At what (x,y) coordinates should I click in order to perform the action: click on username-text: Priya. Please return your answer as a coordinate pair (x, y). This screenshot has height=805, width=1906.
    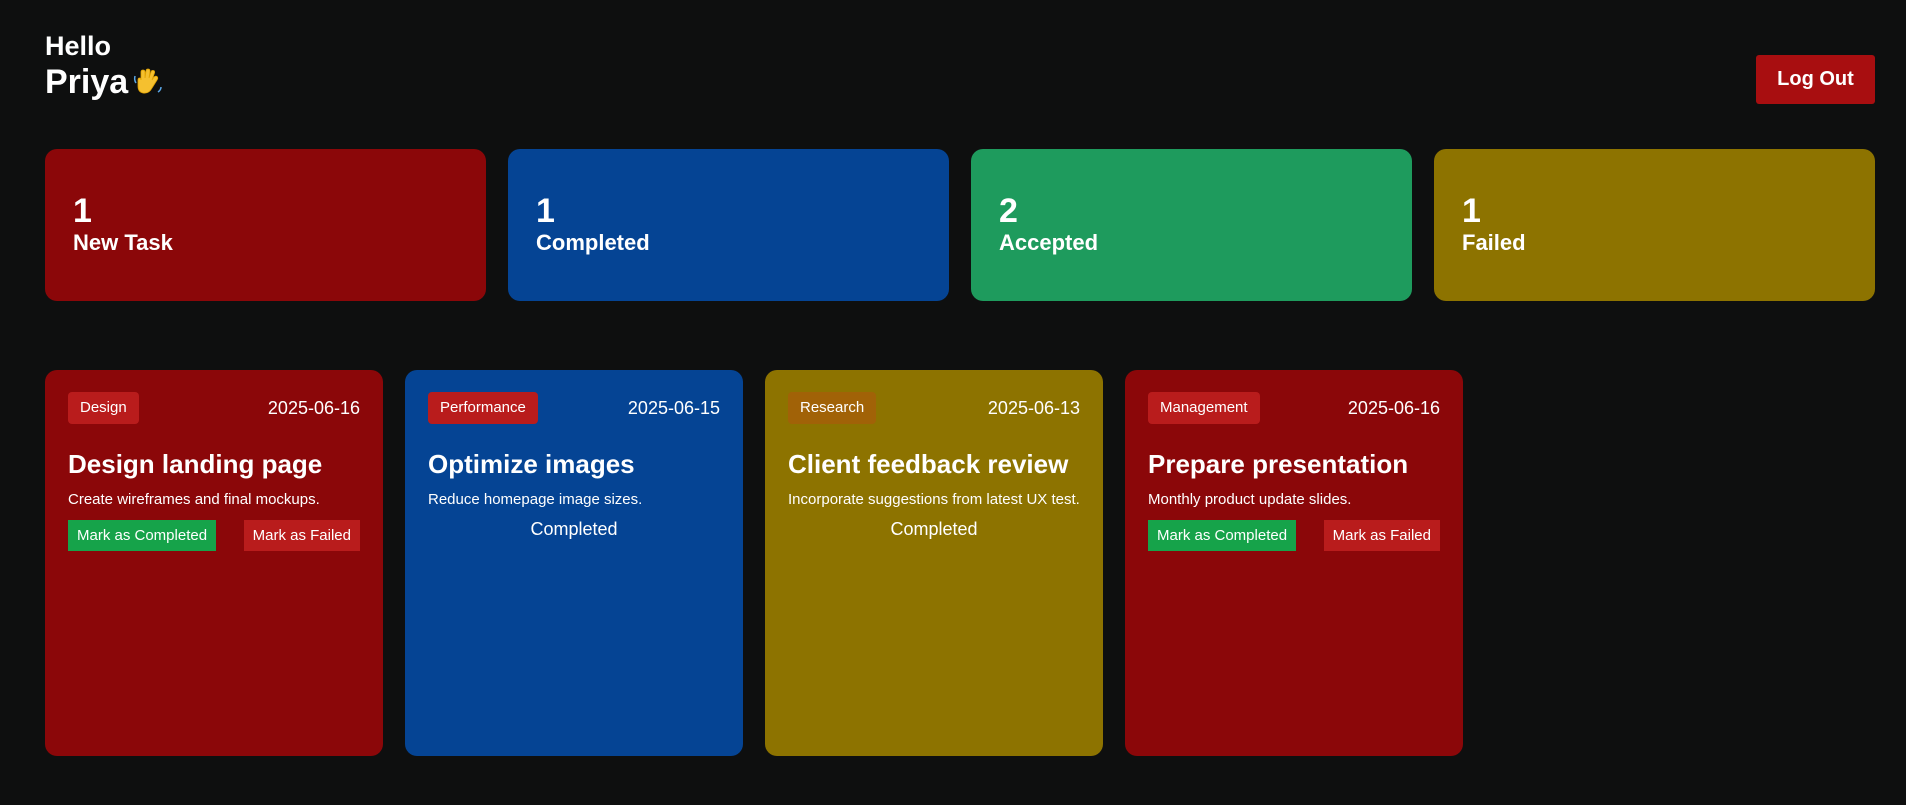
    Looking at the image, I should click on (87, 82).